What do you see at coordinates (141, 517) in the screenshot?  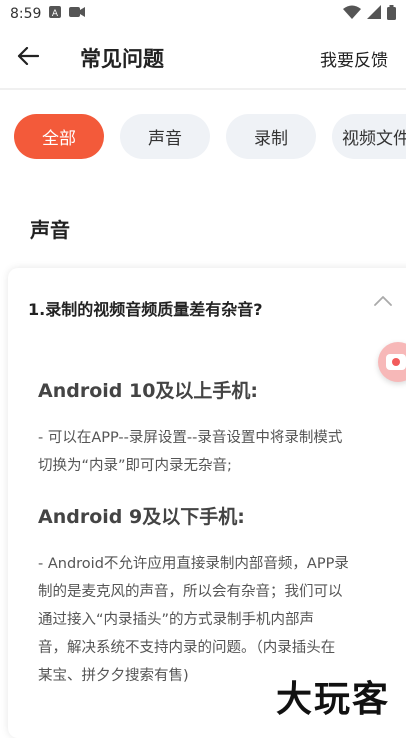 I see `answer-heading-android9: Android 9及以下手机:` at bounding box center [141, 517].